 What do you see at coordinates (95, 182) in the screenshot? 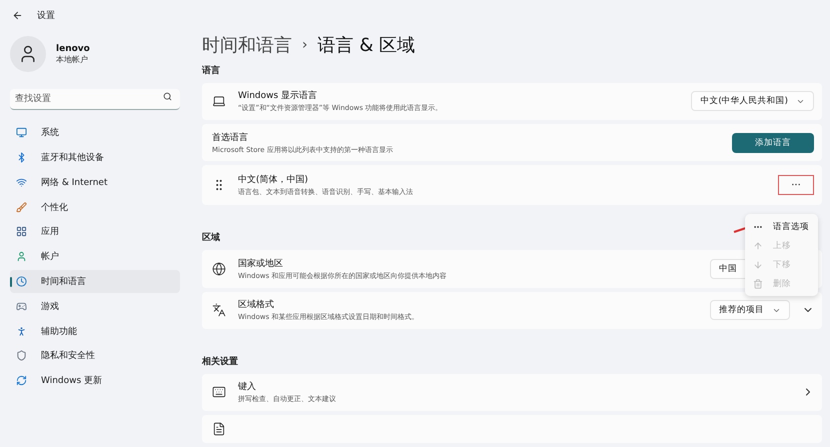
I see `sidebar-item: 网络 & Internet` at bounding box center [95, 182].